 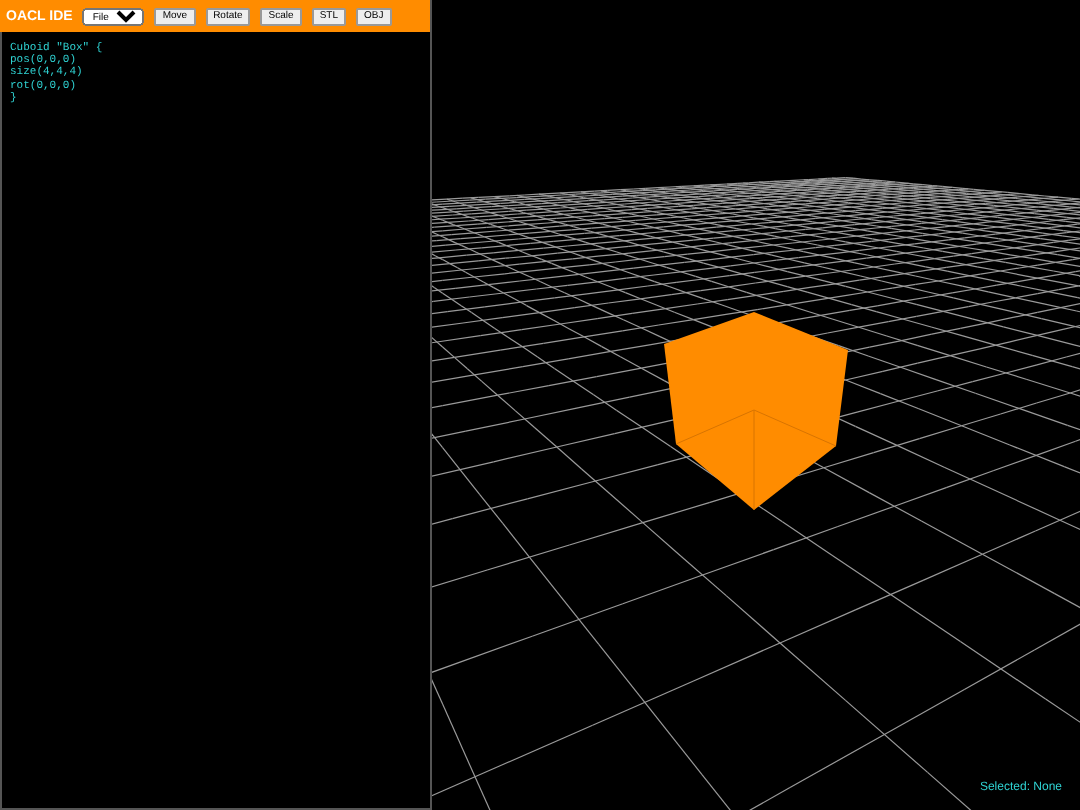 What do you see at coordinates (756, 411) in the screenshot?
I see `cube-drawing` at bounding box center [756, 411].